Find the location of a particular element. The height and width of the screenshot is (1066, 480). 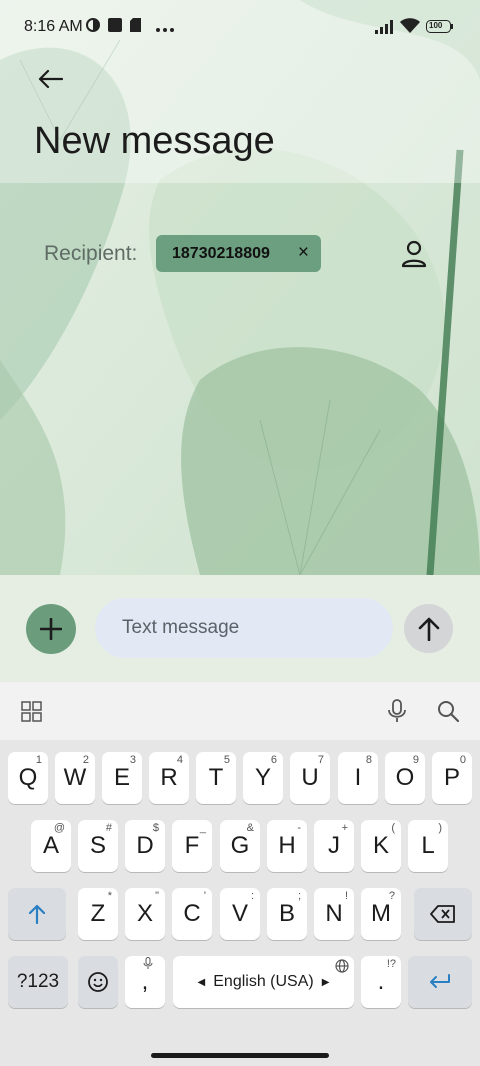

backspace-icon is located at coordinates (442, 914).